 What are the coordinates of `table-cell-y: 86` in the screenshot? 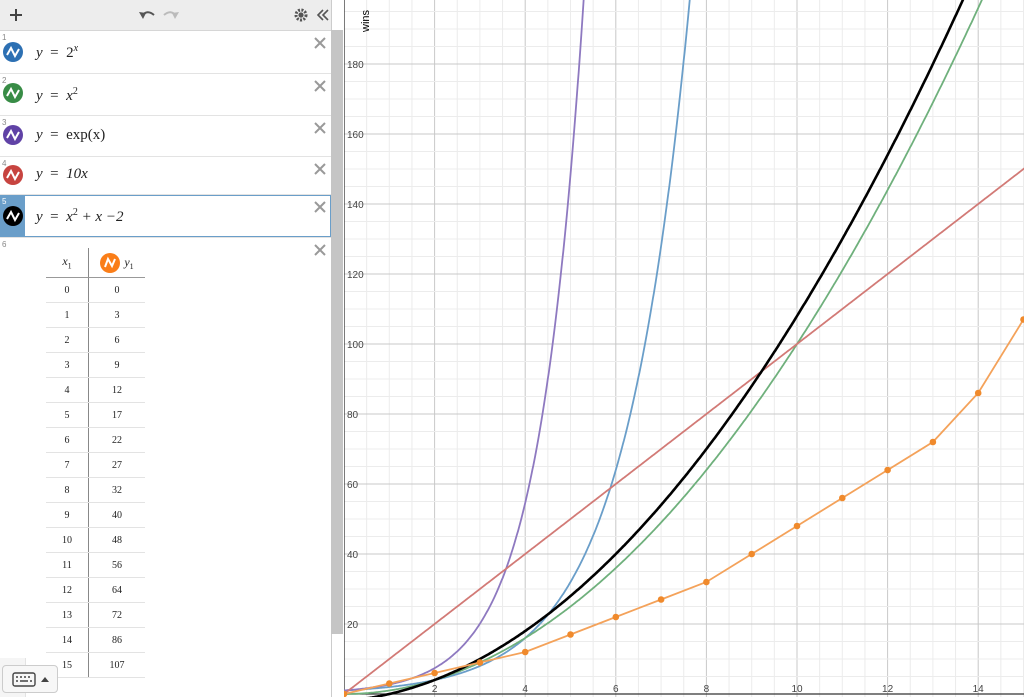 It's located at (116, 640).